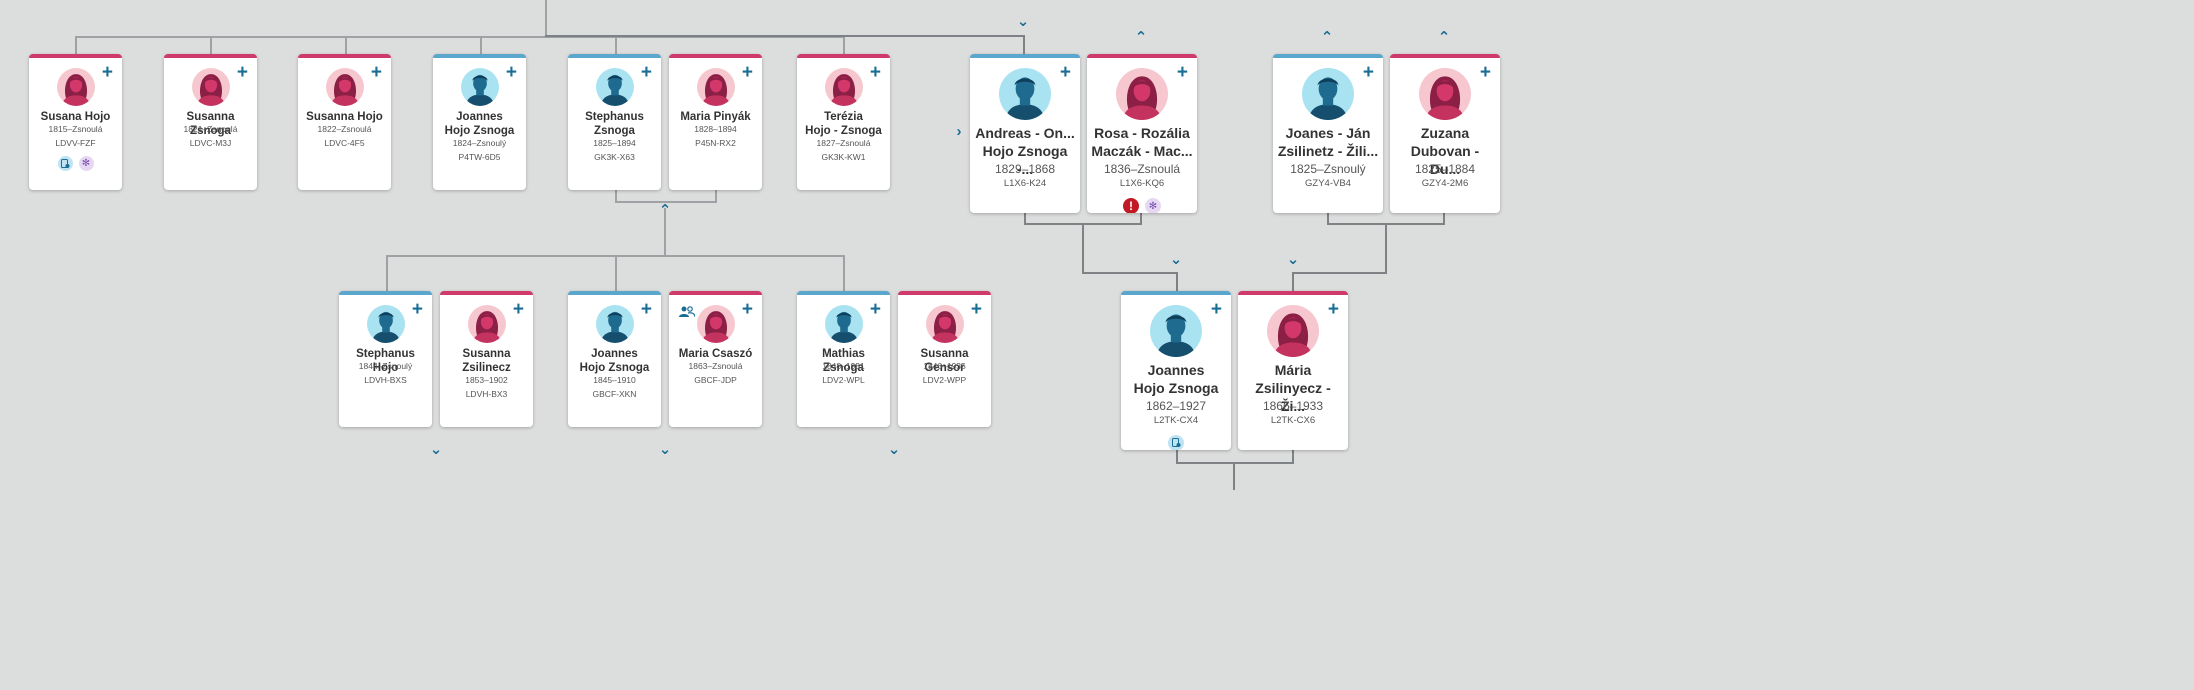  I want to click on data-problem-icon: !, so click(1131, 205).